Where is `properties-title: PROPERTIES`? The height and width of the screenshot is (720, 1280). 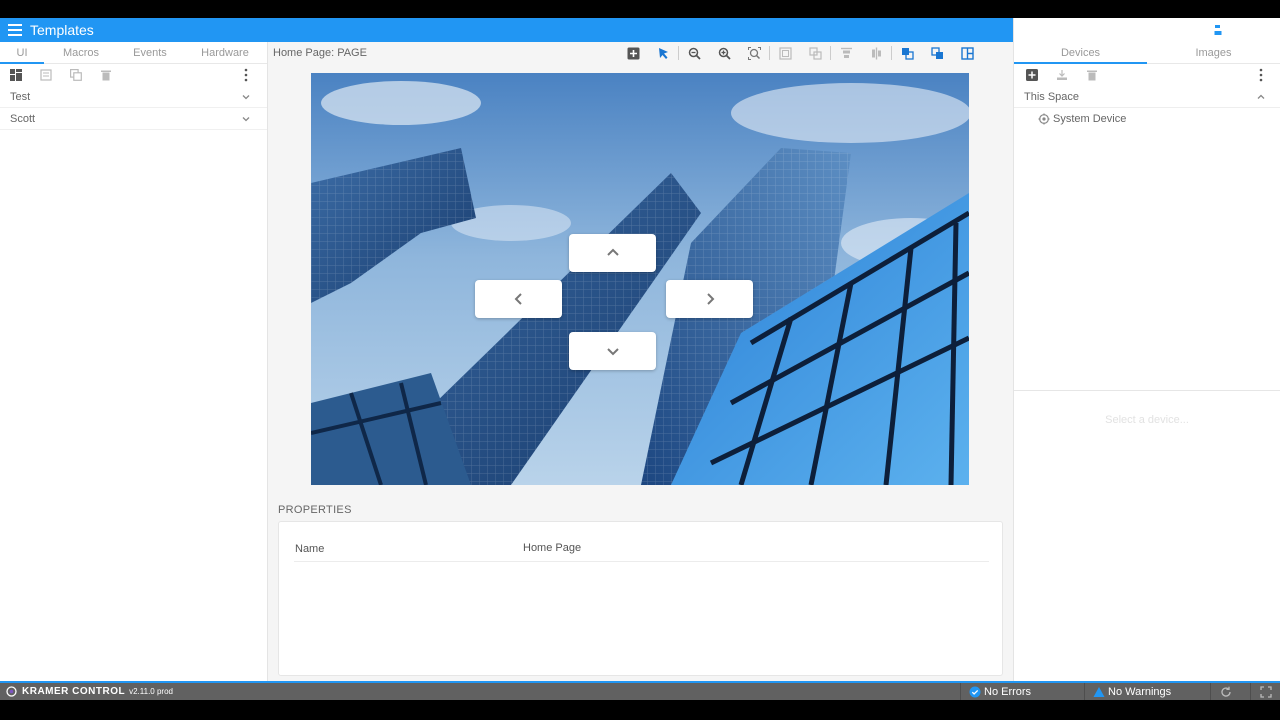
properties-title: PROPERTIES is located at coordinates (315, 510).